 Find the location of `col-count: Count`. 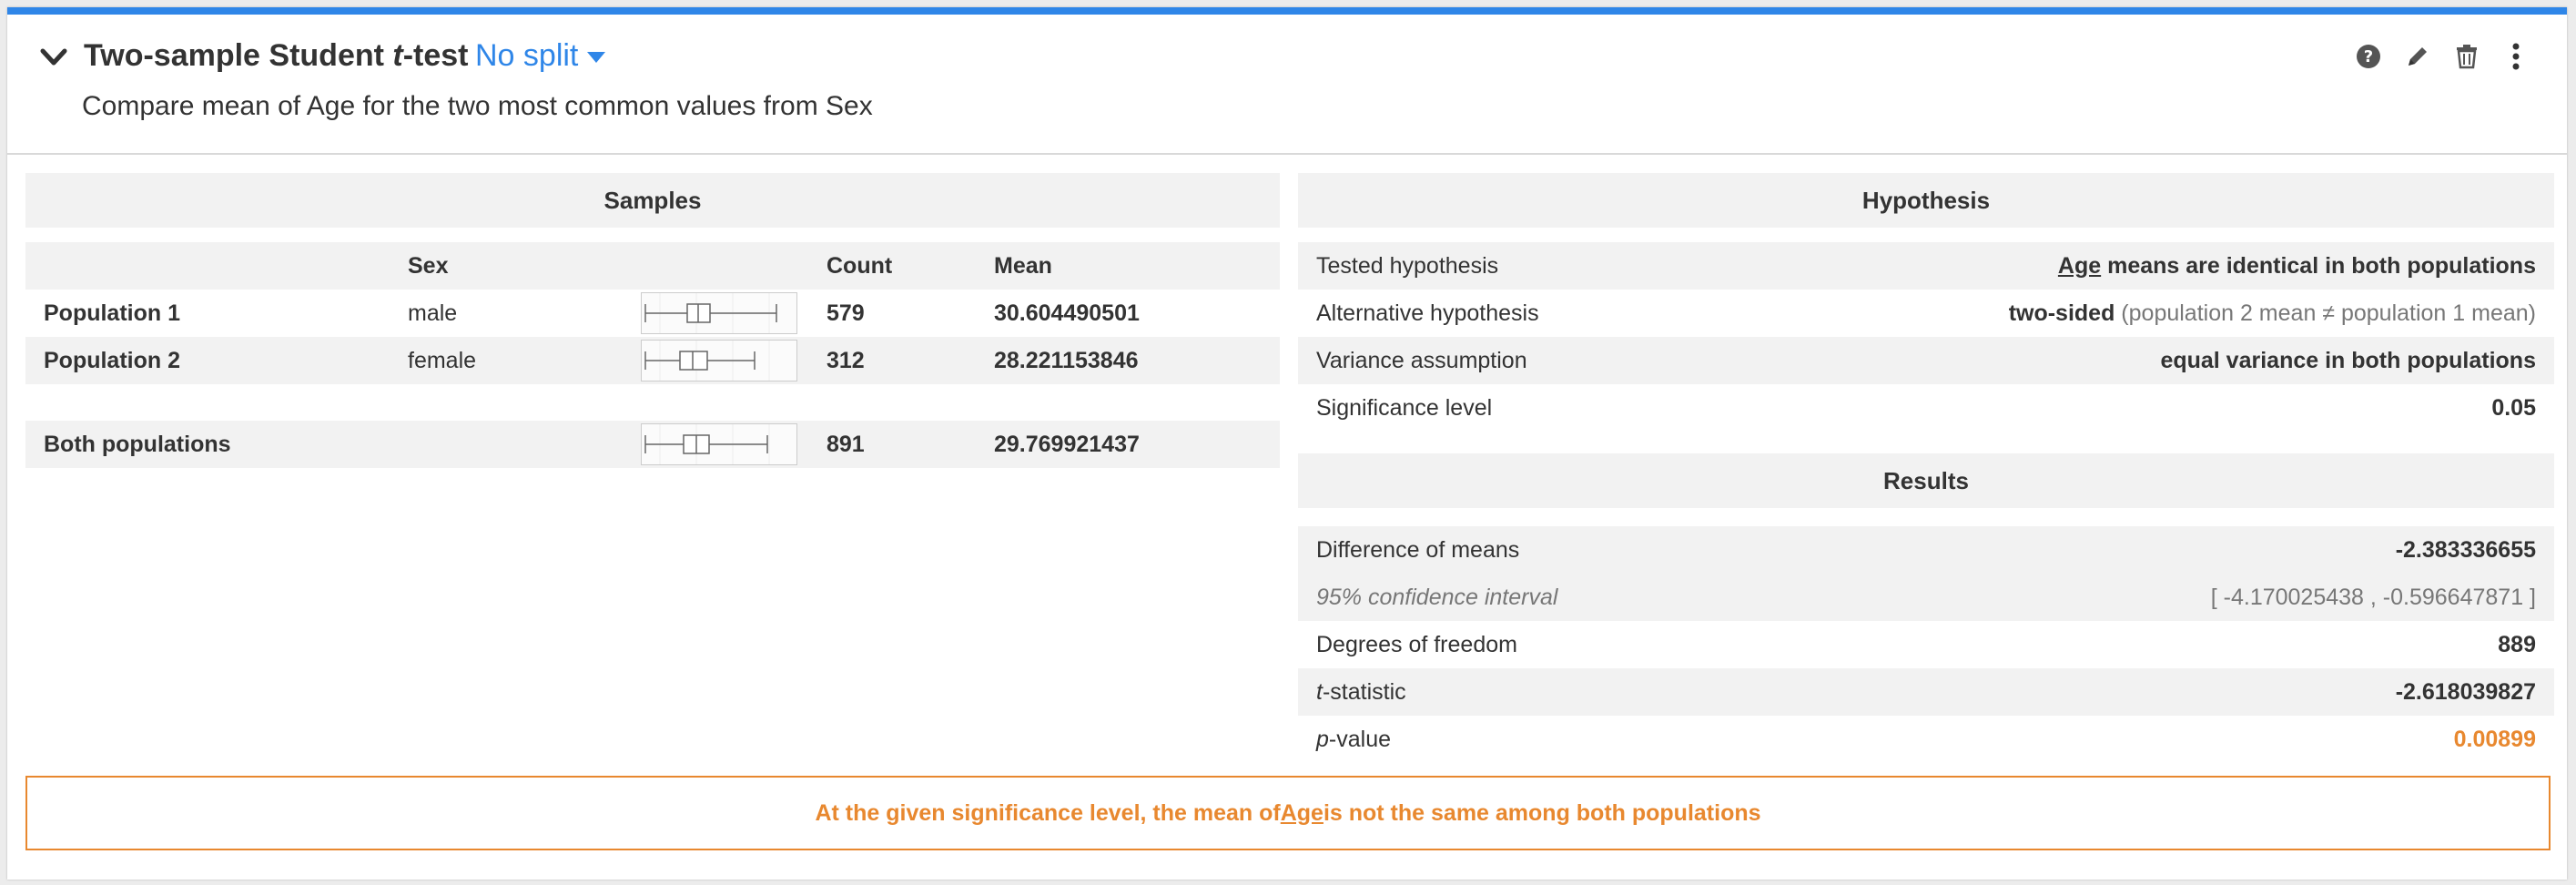

col-count: Count is located at coordinates (860, 266).